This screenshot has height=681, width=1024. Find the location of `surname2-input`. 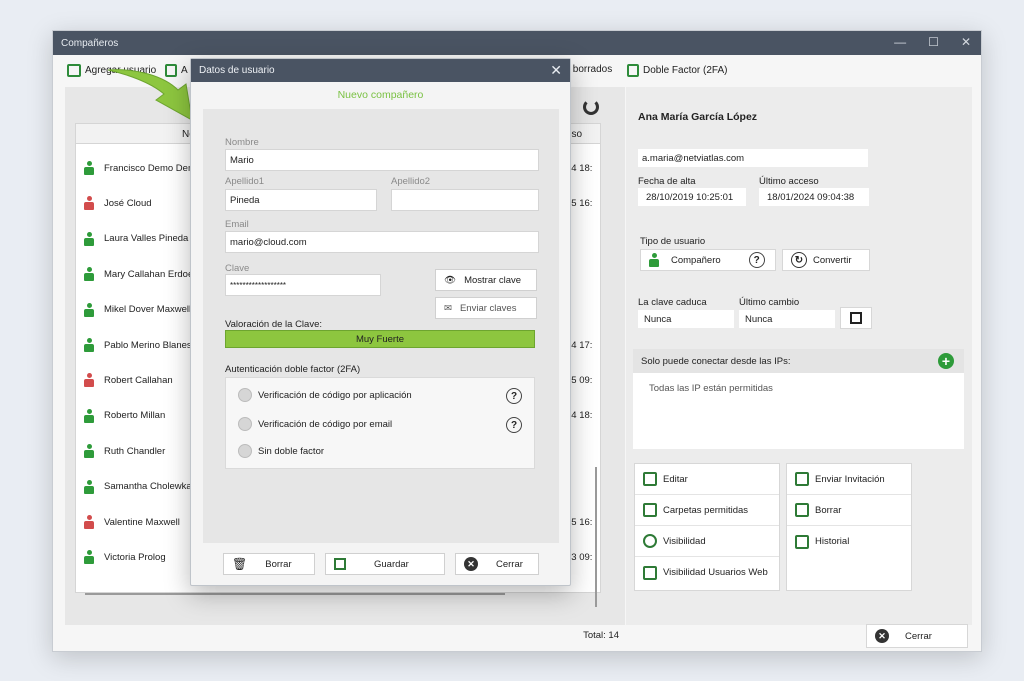

surname2-input is located at coordinates (465, 200).